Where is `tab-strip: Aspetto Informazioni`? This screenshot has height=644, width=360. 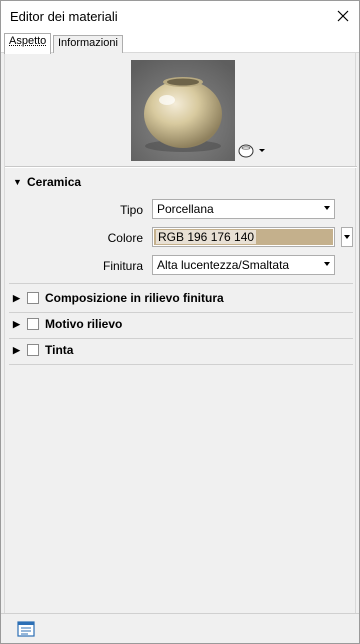 tab-strip: Aspetto Informazioni is located at coordinates (180, 43).